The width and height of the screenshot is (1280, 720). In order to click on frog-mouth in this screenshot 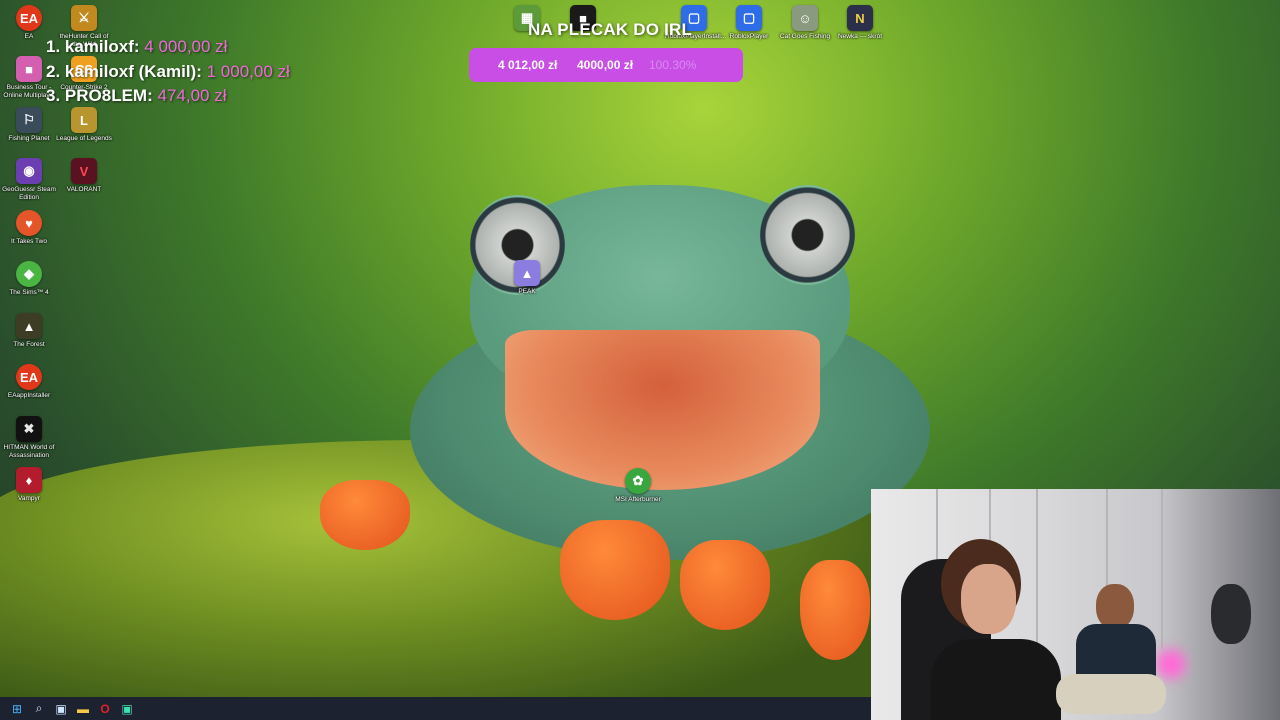, I will do `click(662, 410)`.